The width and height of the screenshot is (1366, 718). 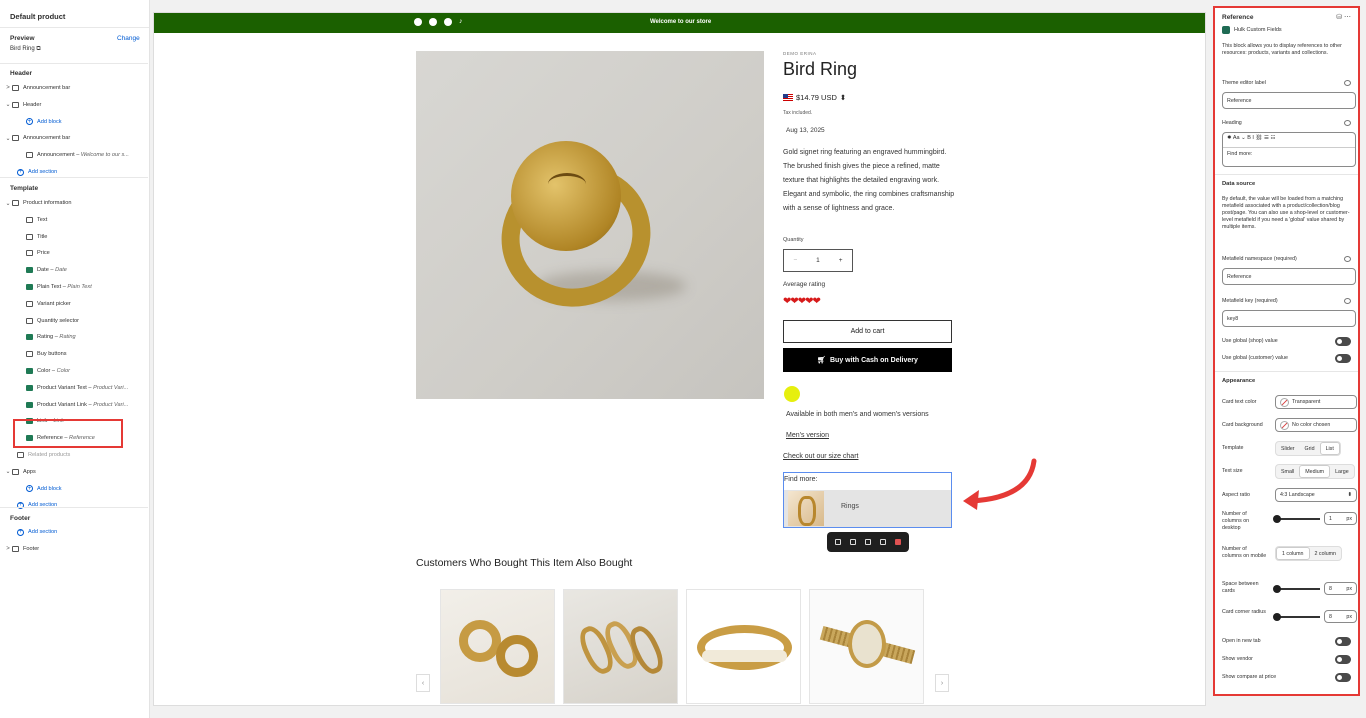 I want to click on space-input: 8 px, so click(x=1340, y=588).